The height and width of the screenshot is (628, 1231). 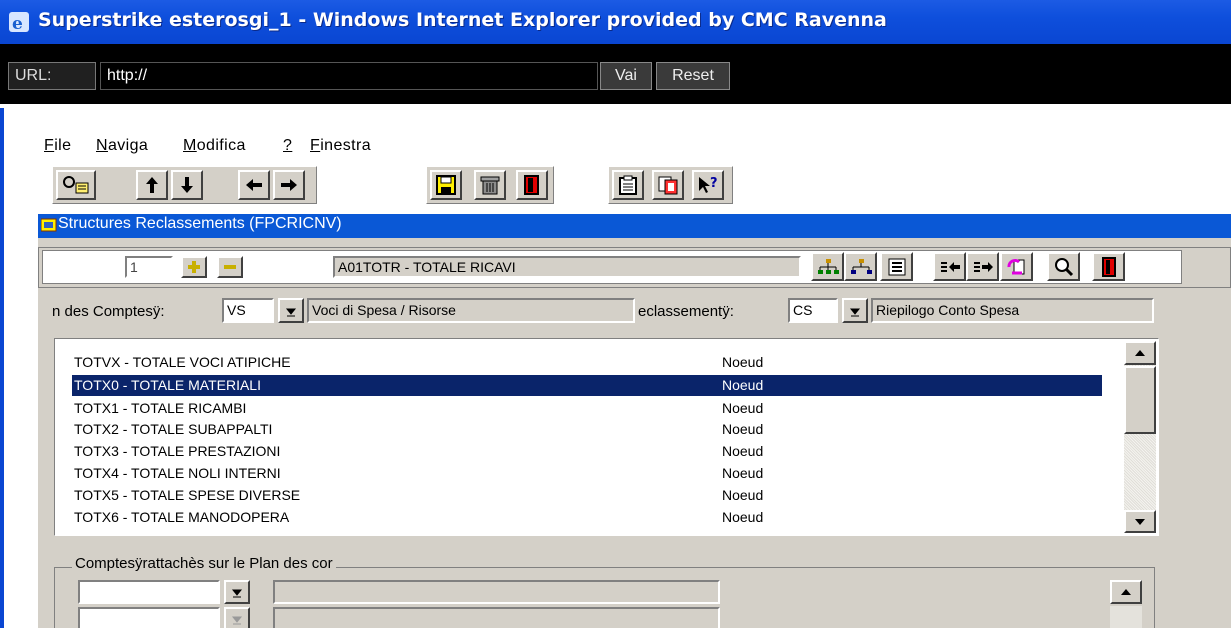 What do you see at coordinates (982, 266) in the screenshot?
I see `move-right-icon` at bounding box center [982, 266].